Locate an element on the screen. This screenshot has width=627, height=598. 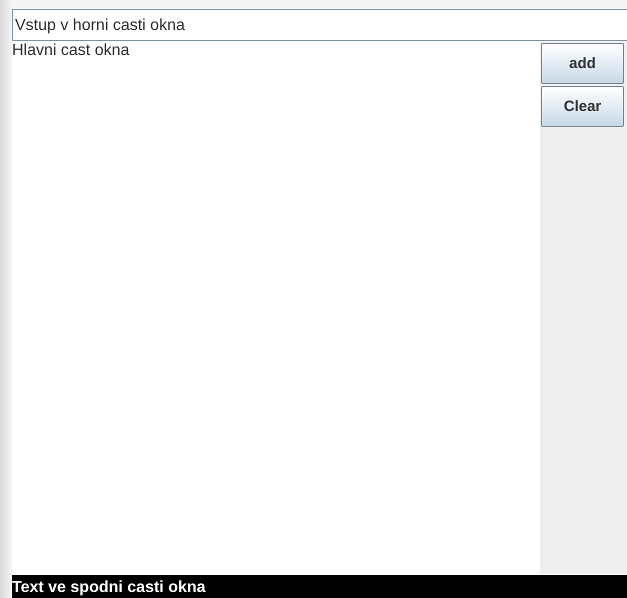
action-button: Clear is located at coordinates (582, 106).